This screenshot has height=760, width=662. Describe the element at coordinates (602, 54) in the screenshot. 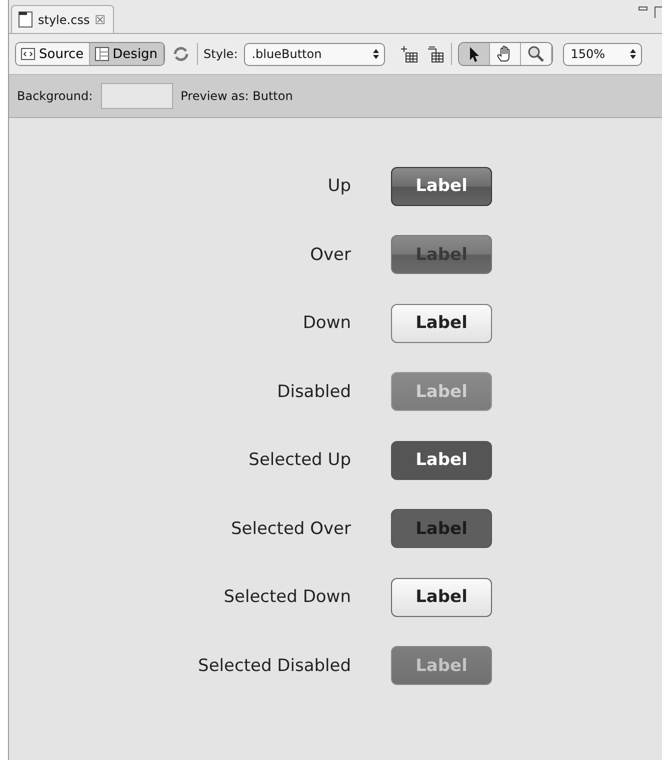

I see `zoom-dropdown: 150%` at that location.